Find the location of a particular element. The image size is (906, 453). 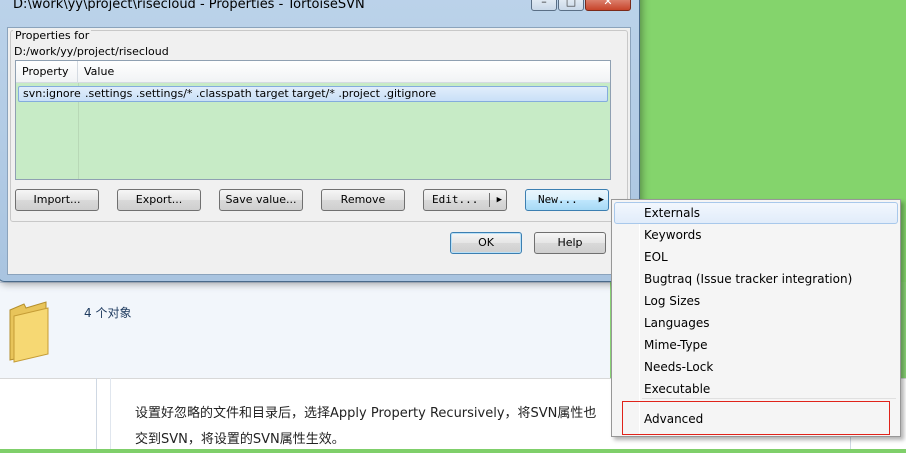

column-header-value: Value is located at coordinates (345, 72).